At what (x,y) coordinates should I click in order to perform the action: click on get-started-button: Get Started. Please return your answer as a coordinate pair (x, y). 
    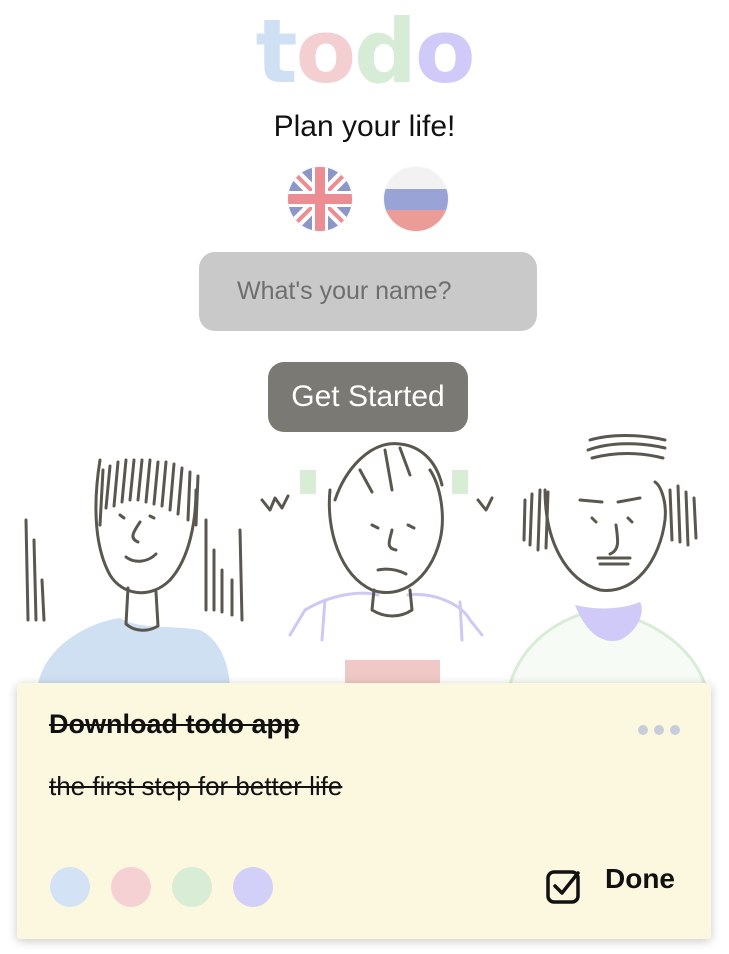
    Looking at the image, I should click on (368, 397).